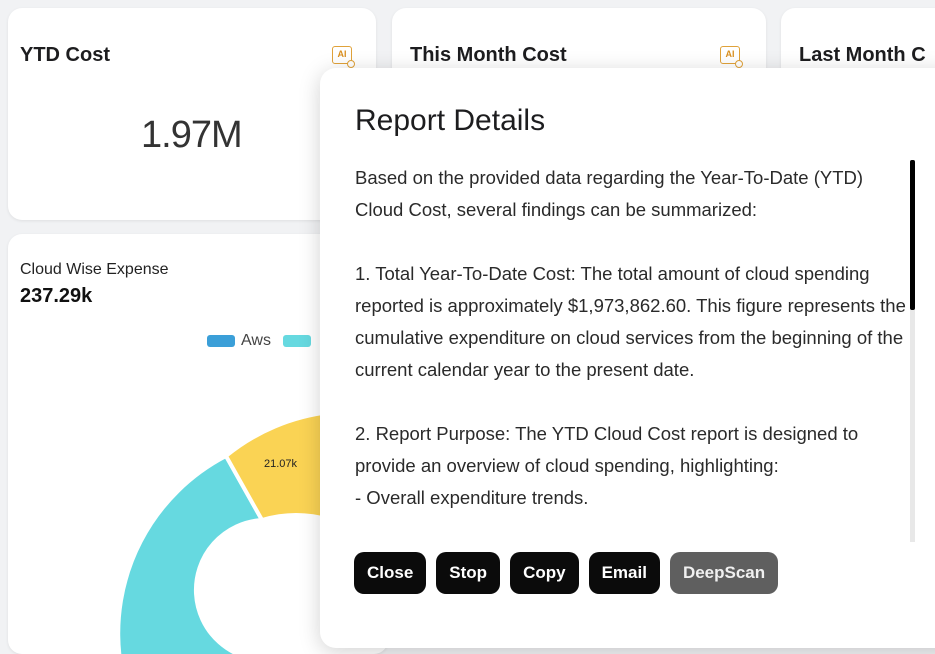 Image resolution: width=935 pixels, height=654 pixels. What do you see at coordinates (192, 135) in the screenshot?
I see `ytd-cost-value: 1.97M` at bounding box center [192, 135].